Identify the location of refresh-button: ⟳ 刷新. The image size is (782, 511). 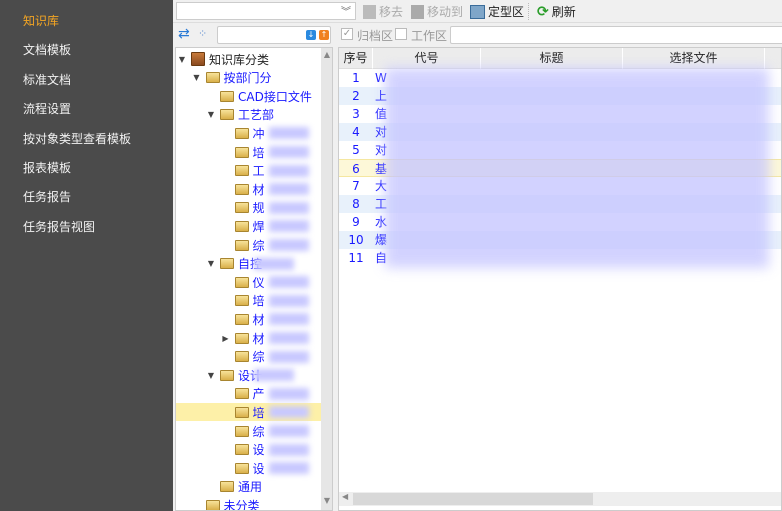
(556, 11).